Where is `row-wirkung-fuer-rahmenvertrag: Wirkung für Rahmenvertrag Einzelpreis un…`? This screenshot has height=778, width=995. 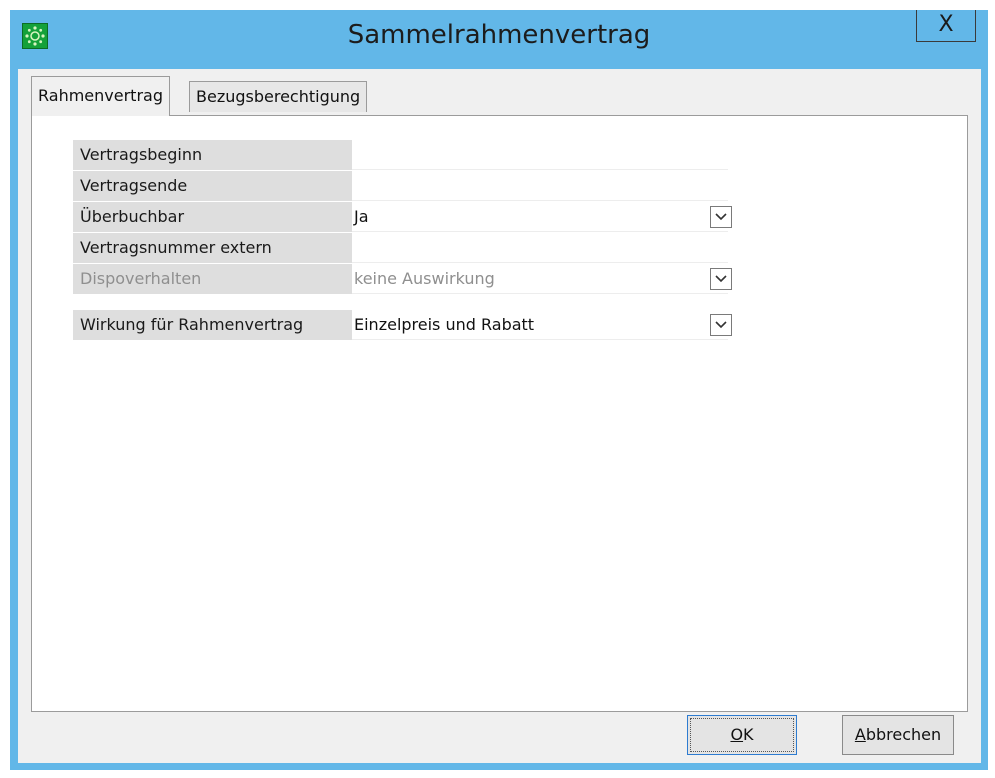
row-wirkung-fuer-rahmenvertrag: Wirkung für Rahmenvertrag Einzelpreis un… is located at coordinates (402, 325).